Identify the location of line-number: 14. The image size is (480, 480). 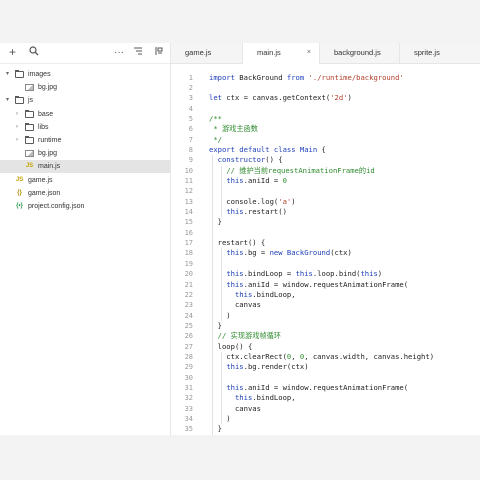
(188, 212).